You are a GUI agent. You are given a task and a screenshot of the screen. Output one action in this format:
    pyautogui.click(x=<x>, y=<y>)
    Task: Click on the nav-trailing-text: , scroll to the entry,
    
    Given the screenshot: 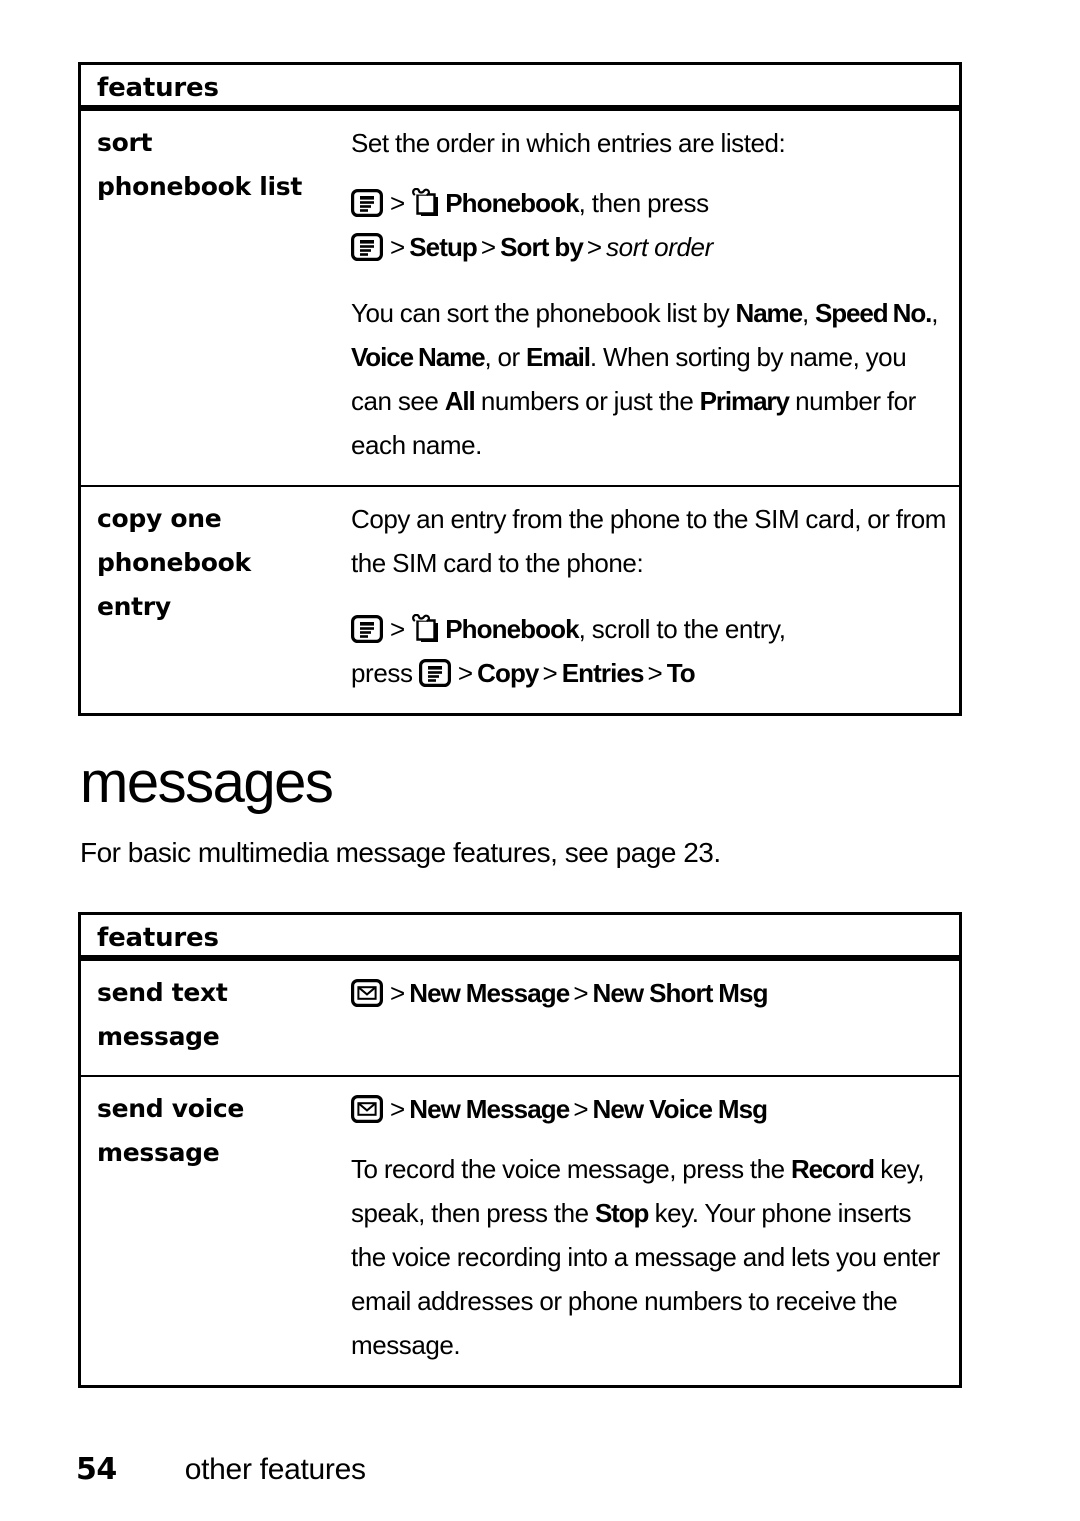 What is the action you would take?
    pyautogui.click(x=682, y=629)
    